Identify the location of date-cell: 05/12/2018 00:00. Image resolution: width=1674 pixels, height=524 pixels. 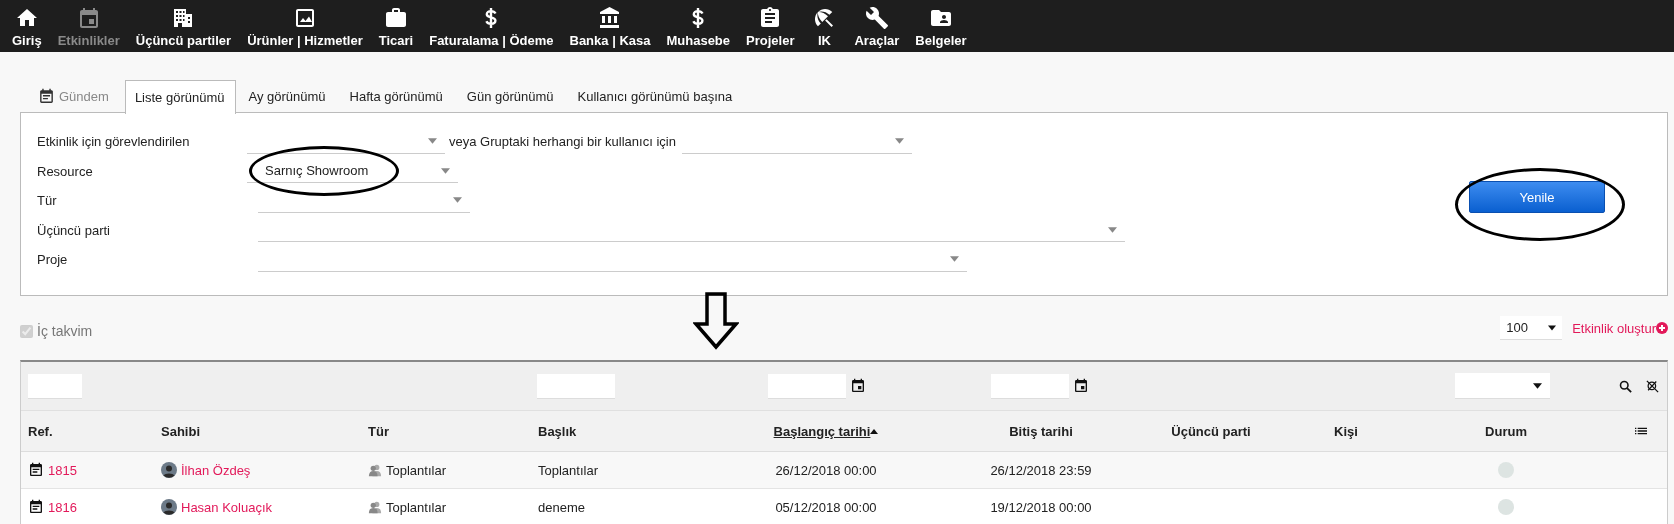
(826, 507).